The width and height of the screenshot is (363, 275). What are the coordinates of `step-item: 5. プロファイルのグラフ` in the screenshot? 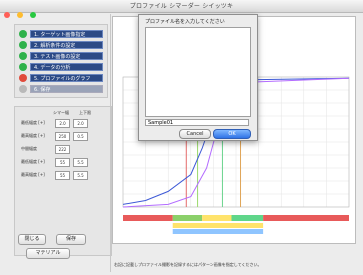 It's located at (61, 77).